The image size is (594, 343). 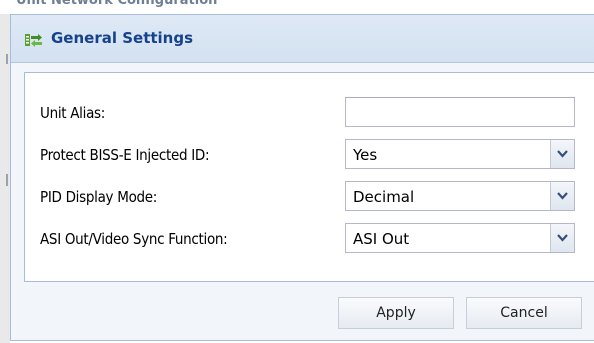 I want to click on asi-out-dropdown-trigger, so click(x=562, y=238).